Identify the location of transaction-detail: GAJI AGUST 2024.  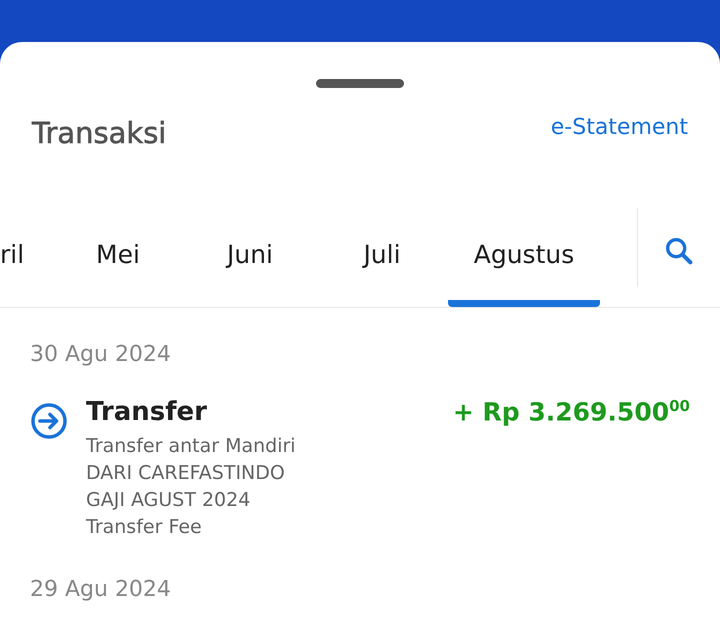
(169, 500).